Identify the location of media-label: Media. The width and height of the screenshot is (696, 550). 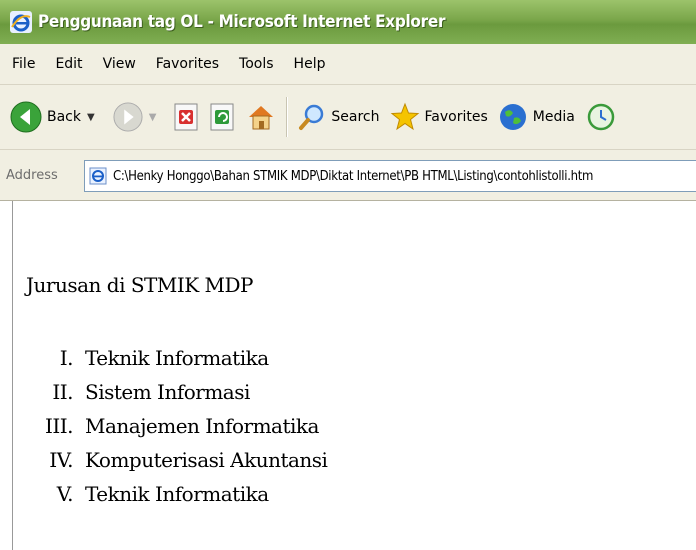
(553, 117).